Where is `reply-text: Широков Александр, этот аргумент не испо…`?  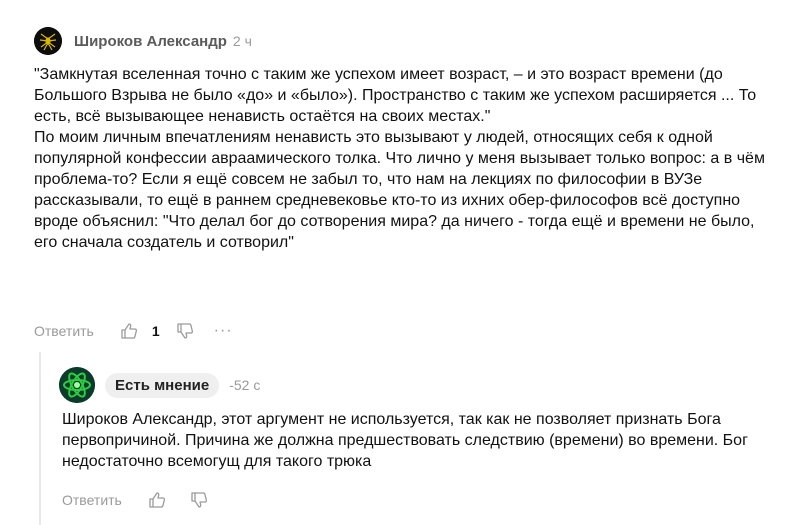
reply-text: Широков Александр, этот аргумент не испо… is located at coordinates (405, 440).